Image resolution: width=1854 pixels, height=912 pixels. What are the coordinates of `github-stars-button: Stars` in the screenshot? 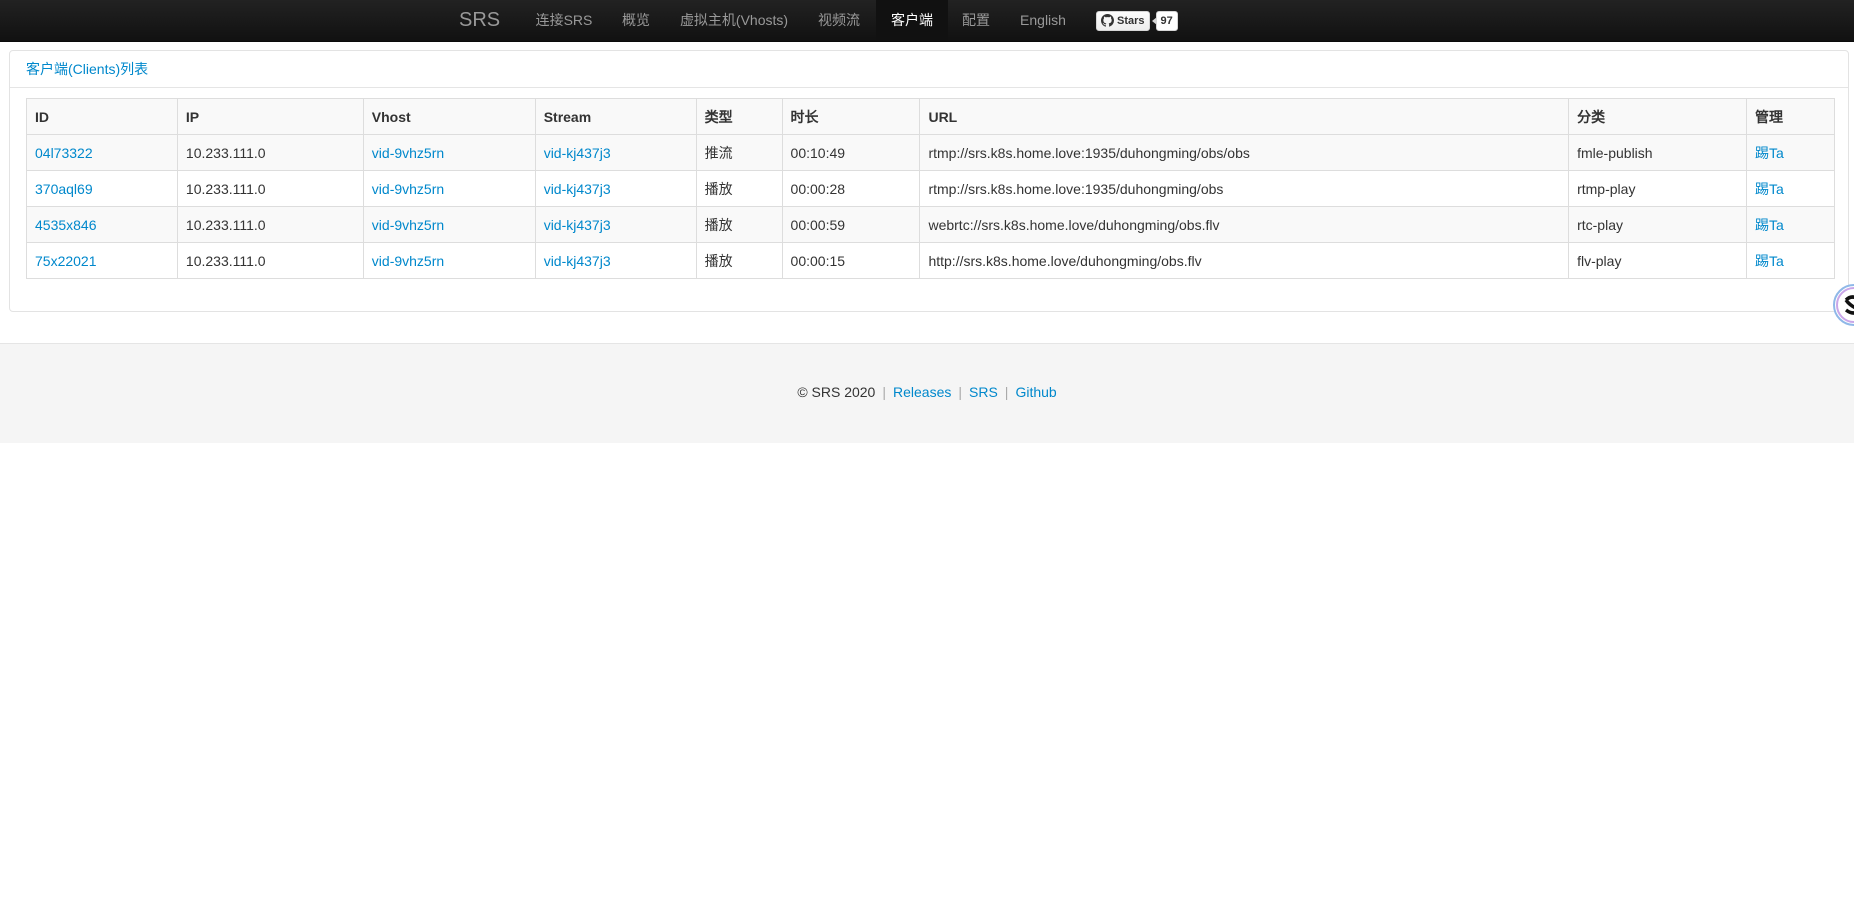 It's located at (1123, 20).